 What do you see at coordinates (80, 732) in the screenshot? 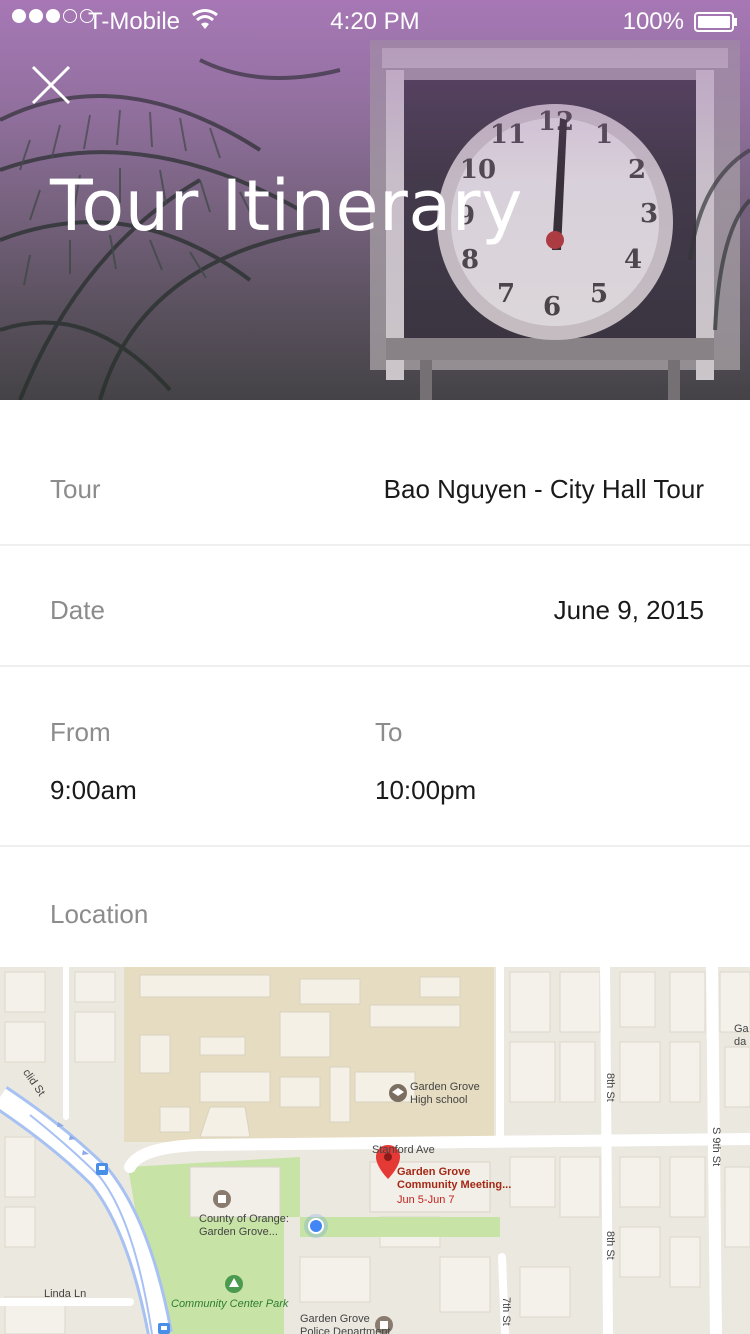
I see `from-label: From` at bounding box center [80, 732].